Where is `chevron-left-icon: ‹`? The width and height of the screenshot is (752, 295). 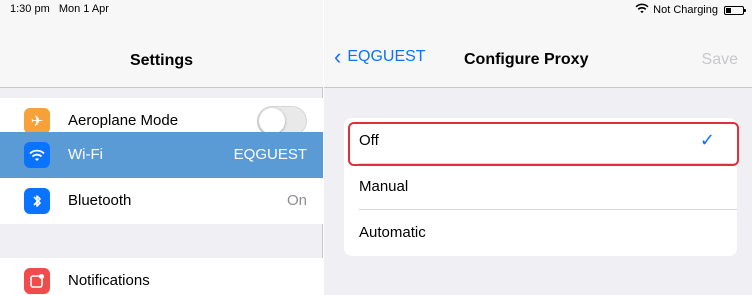
chevron-left-icon: ‹ is located at coordinates (338, 56).